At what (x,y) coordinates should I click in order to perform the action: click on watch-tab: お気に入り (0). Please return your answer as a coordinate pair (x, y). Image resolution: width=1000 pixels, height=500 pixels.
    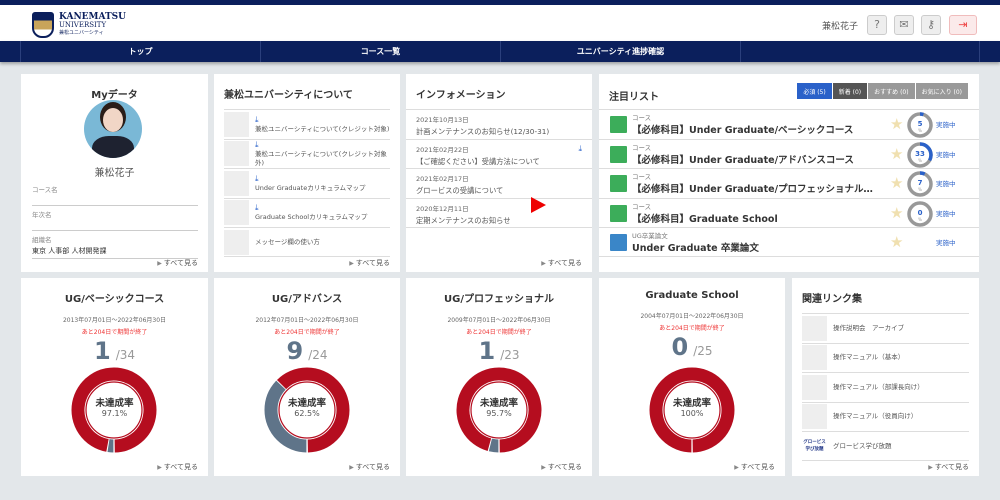
    Looking at the image, I should click on (941, 91).